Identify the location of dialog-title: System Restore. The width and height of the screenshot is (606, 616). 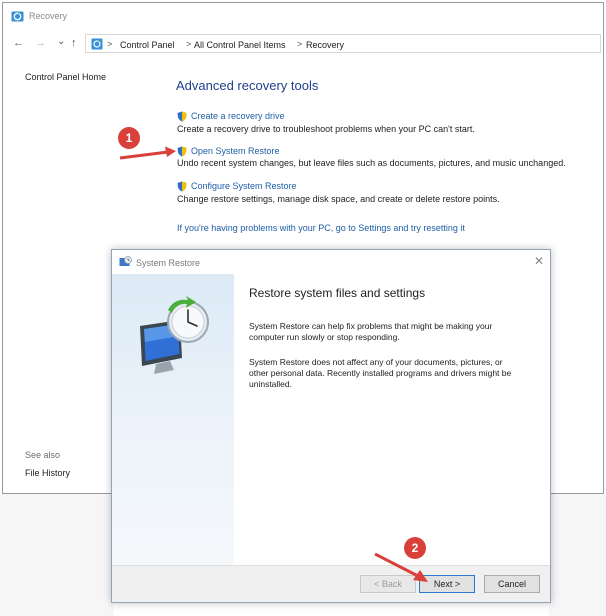
(168, 263).